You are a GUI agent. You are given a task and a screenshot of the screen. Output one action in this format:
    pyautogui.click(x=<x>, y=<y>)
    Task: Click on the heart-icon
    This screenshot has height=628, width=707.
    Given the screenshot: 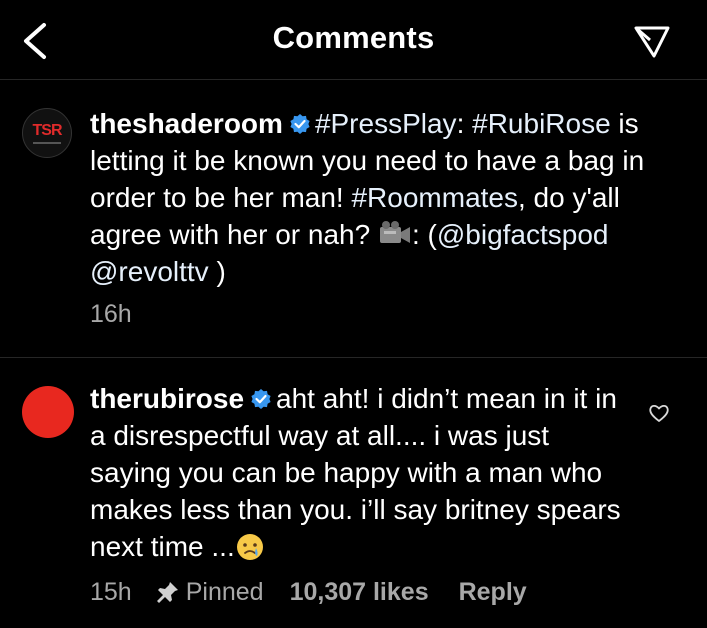 What is the action you would take?
    pyautogui.click(x=659, y=413)
    